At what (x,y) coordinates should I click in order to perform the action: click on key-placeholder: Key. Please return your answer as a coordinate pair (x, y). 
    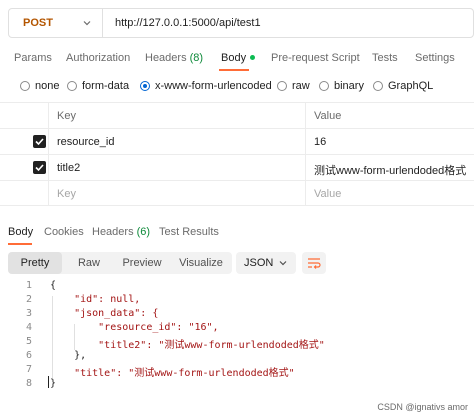
    Looking at the image, I should click on (66, 194).